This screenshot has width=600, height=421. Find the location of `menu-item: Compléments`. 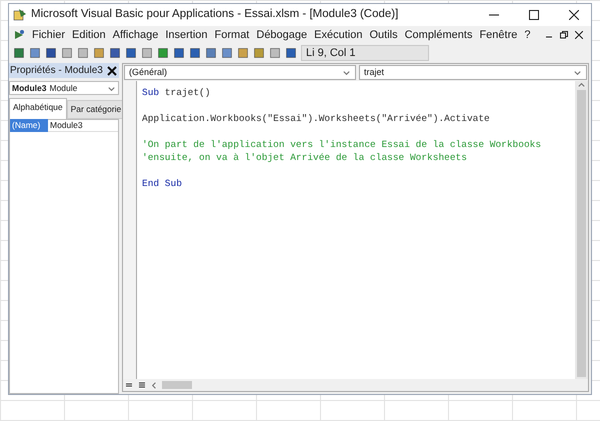

menu-item: Compléments is located at coordinates (438, 35).